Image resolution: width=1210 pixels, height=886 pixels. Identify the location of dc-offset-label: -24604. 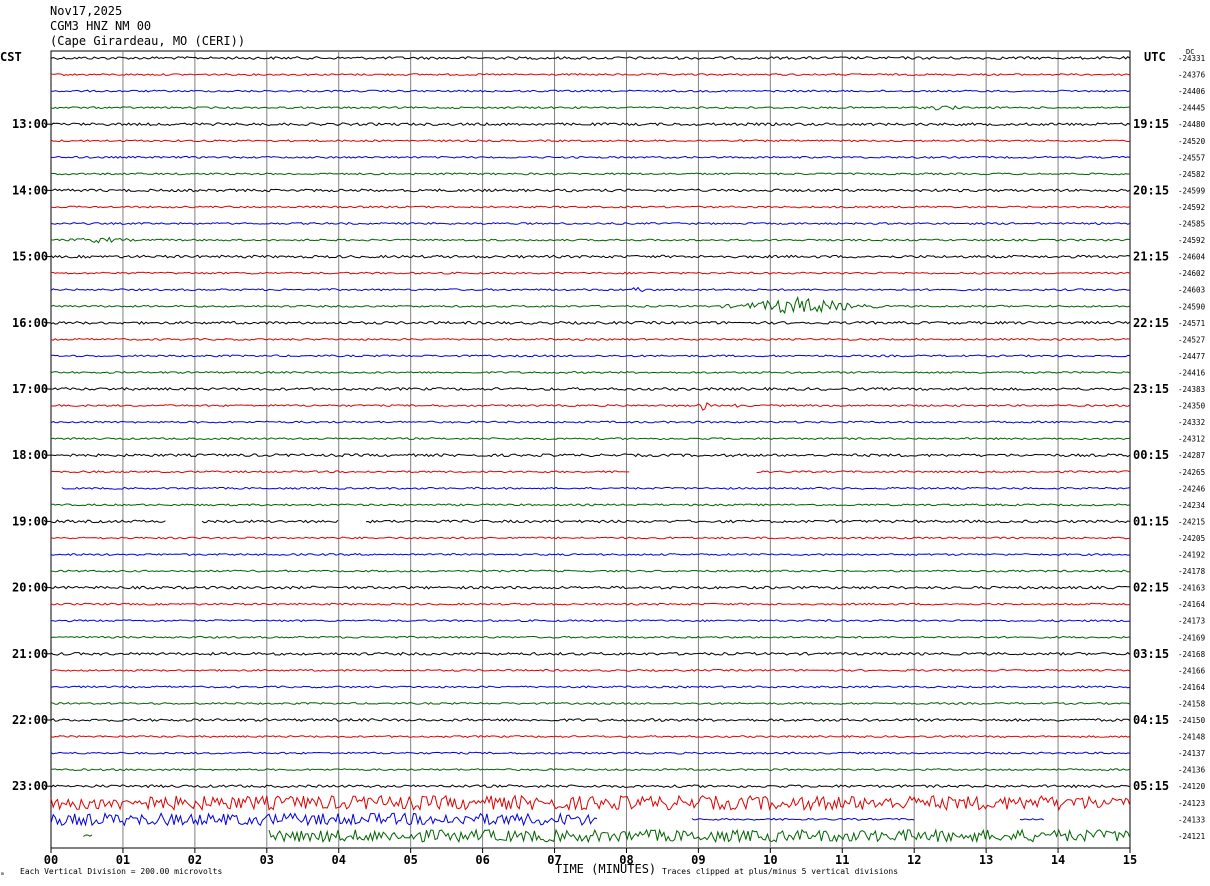
(1192, 257).